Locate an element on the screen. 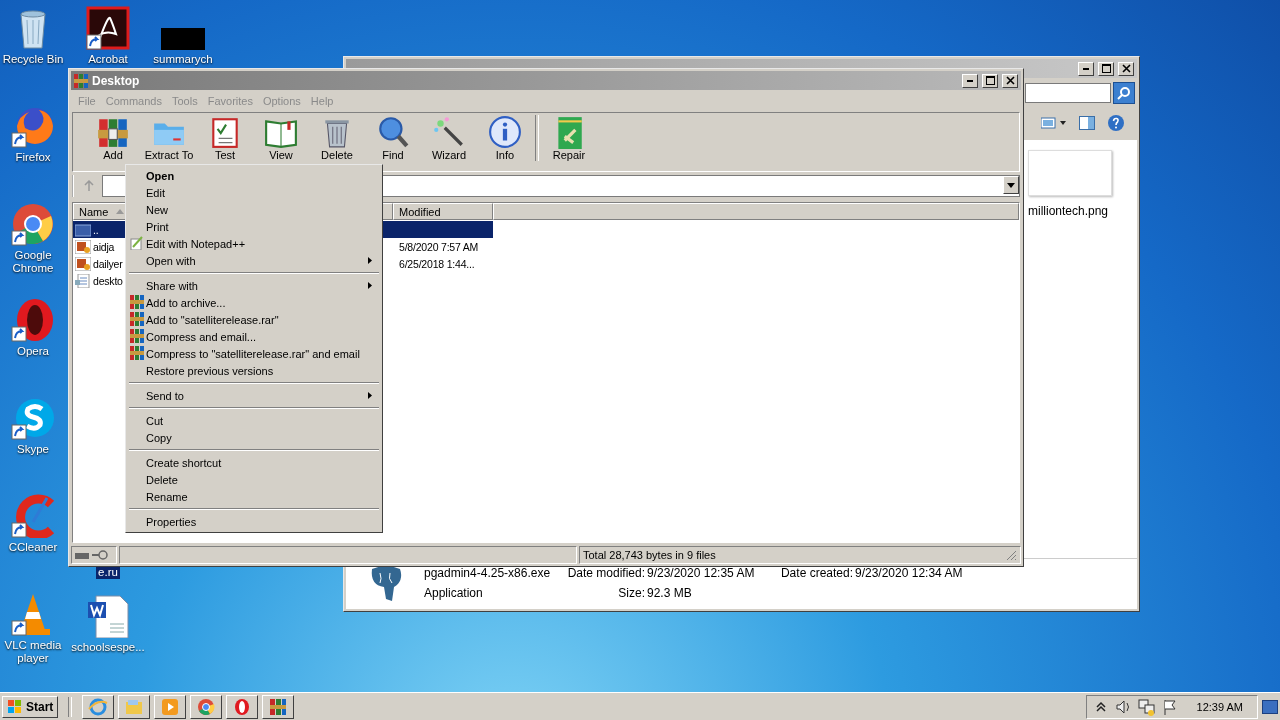 Image resolution: width=1280 pixels, height=720 pixels. file-name: dailyer is located at coordinates (108, 263).